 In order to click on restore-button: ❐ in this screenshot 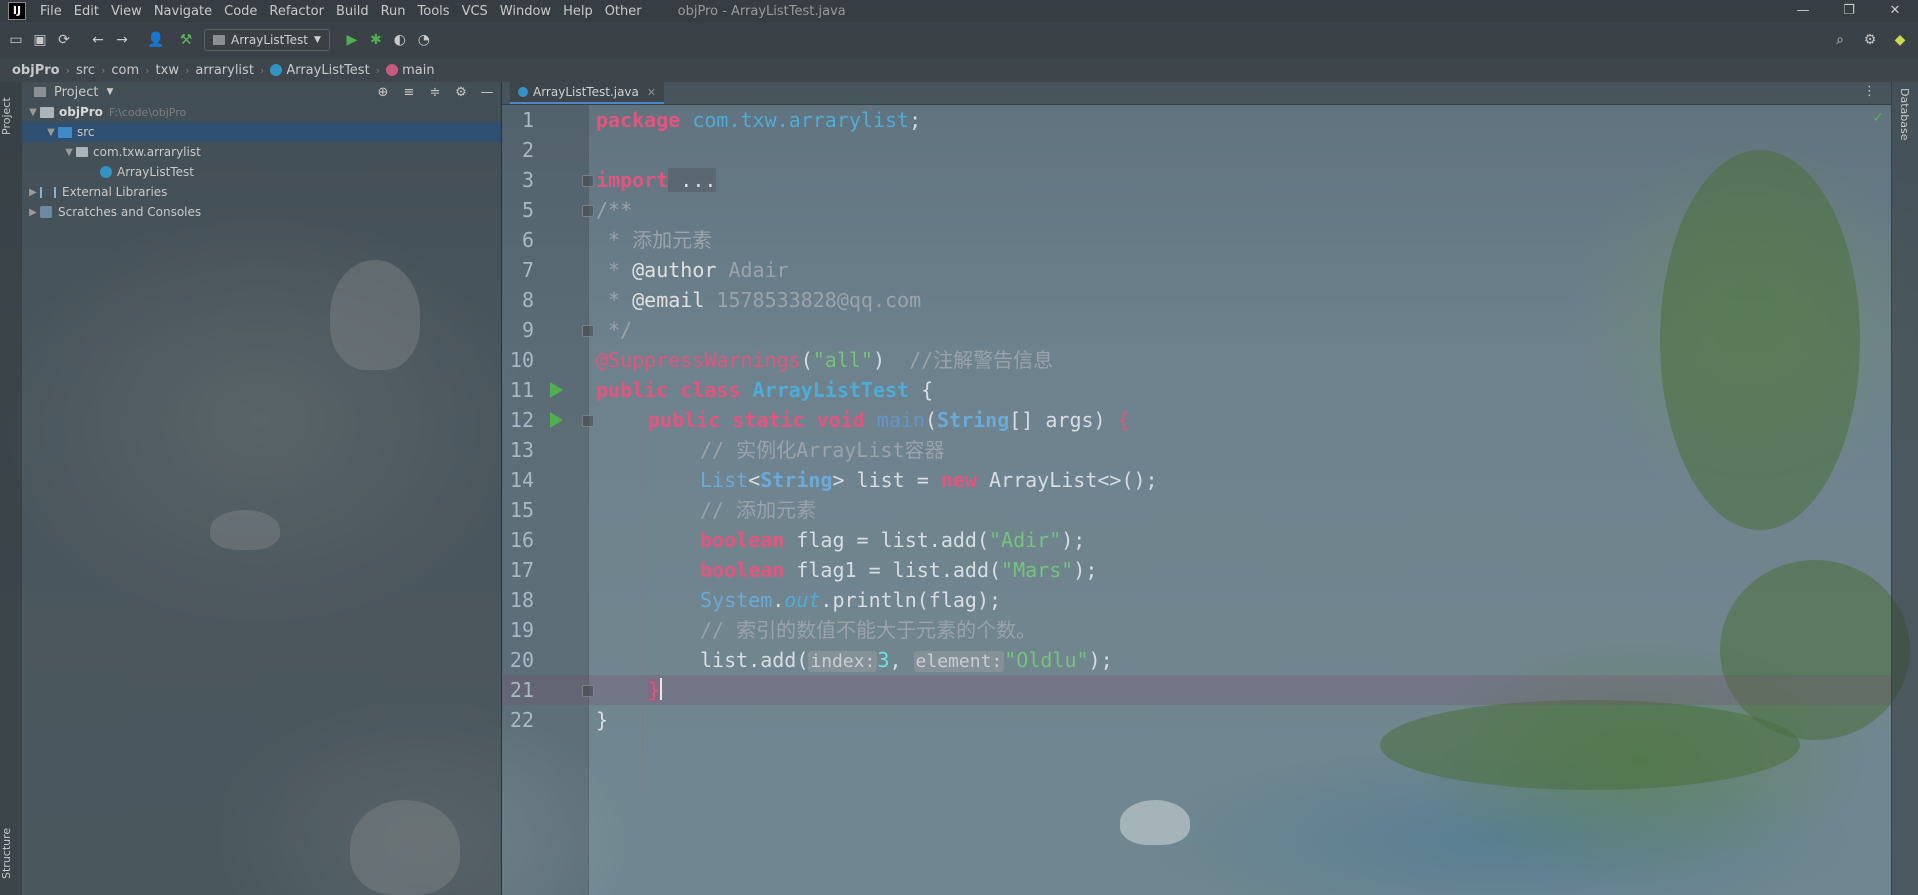, I will do `click(1849, 11)`.